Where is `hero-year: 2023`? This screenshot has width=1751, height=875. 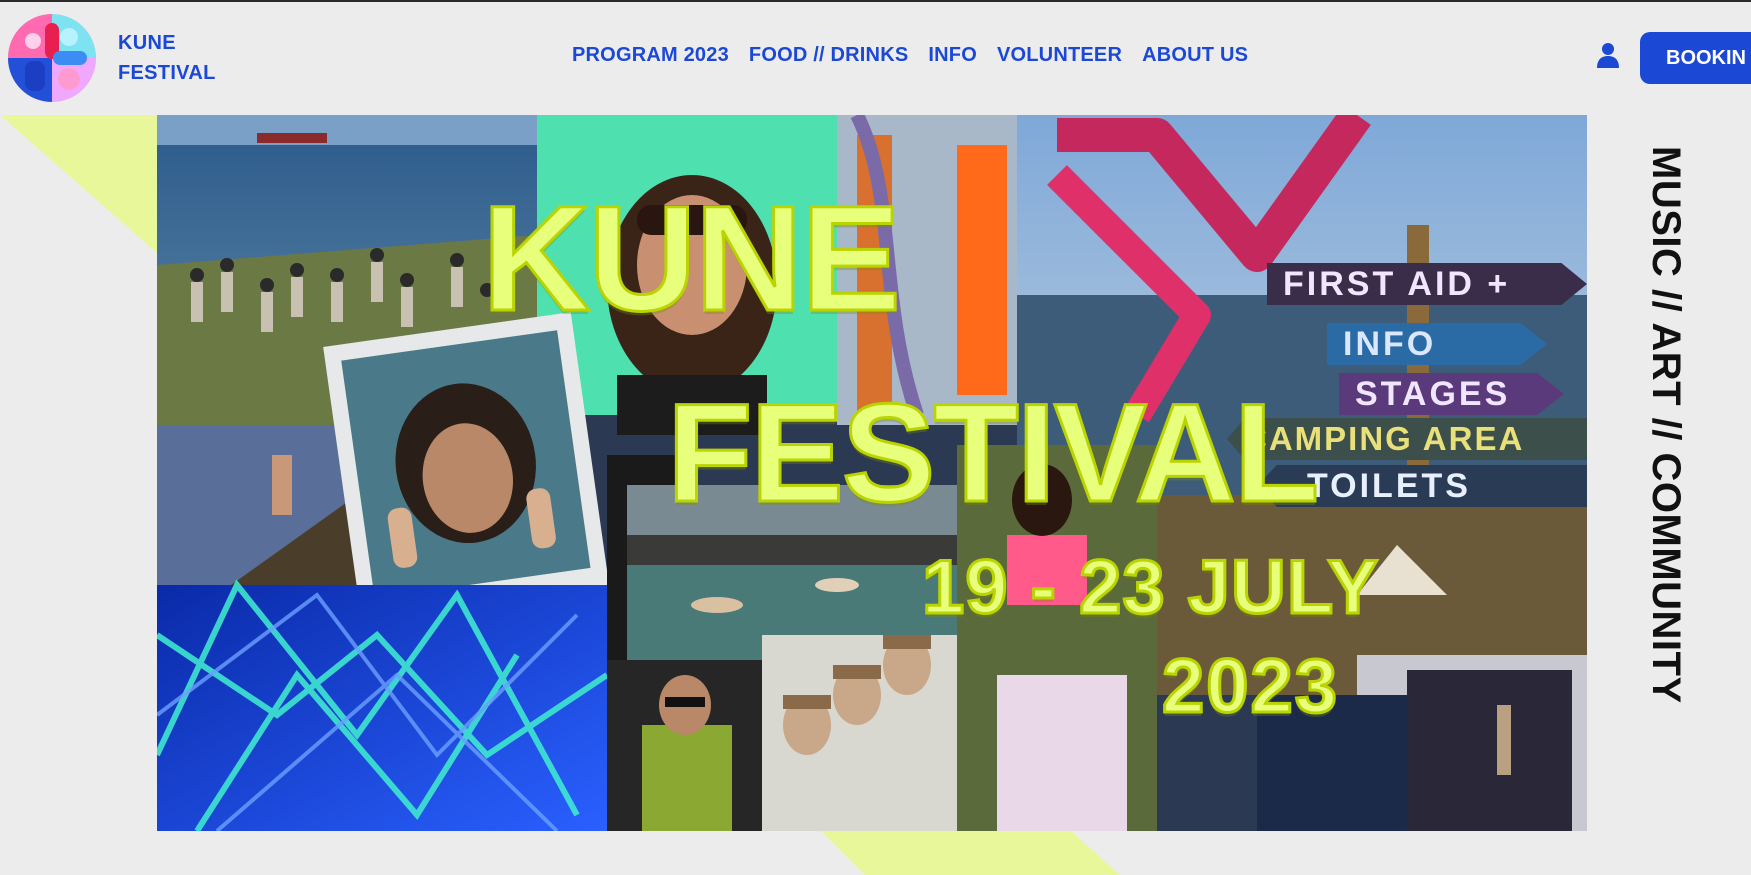 hero-year: 2023 is located at coordinates (1250, 686).